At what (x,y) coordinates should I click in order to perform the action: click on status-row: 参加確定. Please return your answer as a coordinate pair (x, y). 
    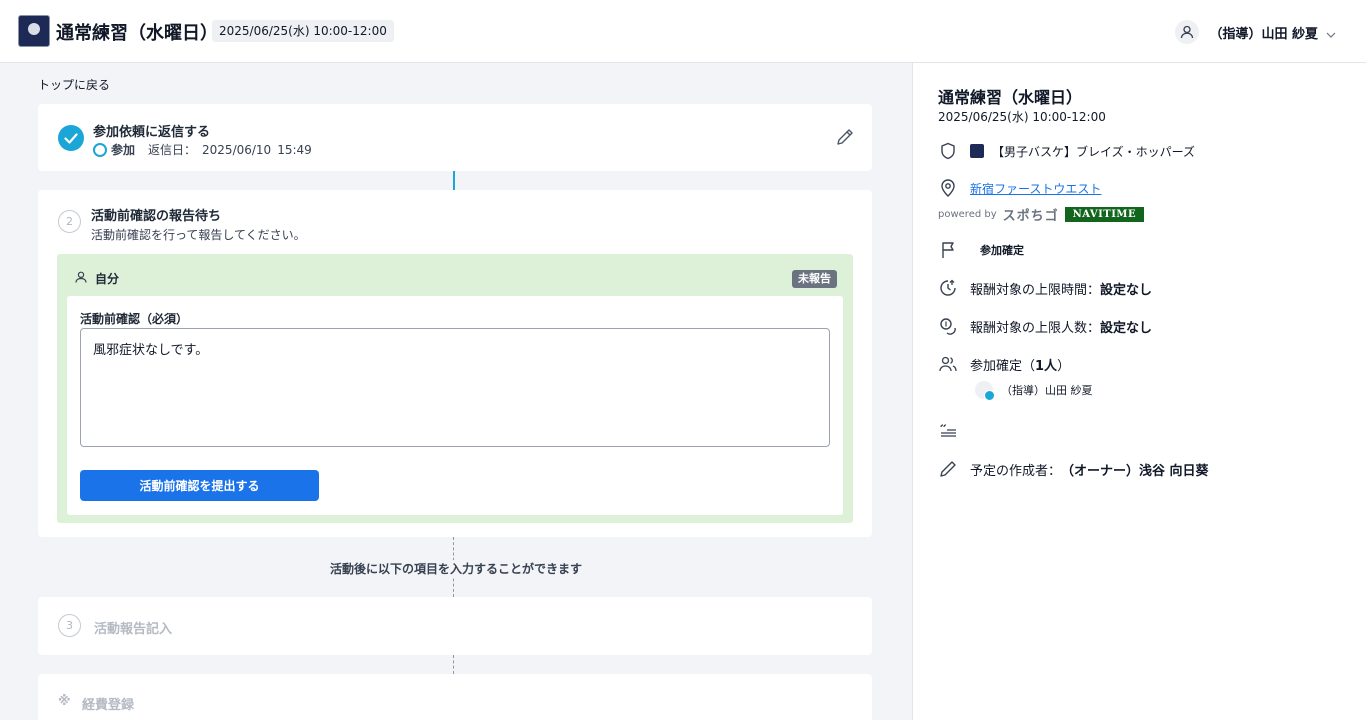
    Looking at the image, I should click on (981, 250).